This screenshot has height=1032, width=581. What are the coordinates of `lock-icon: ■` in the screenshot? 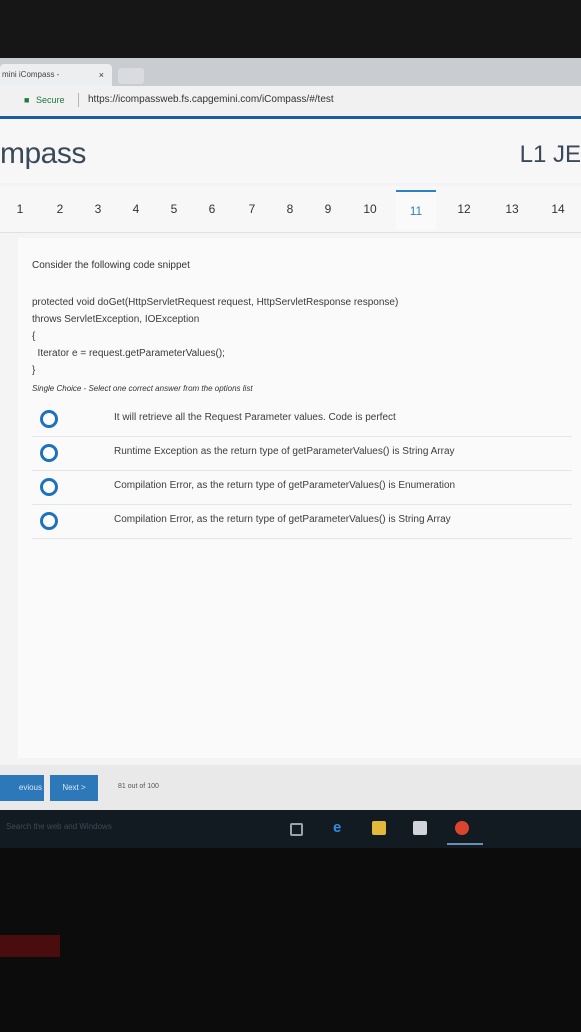 It's located at (27, 100).